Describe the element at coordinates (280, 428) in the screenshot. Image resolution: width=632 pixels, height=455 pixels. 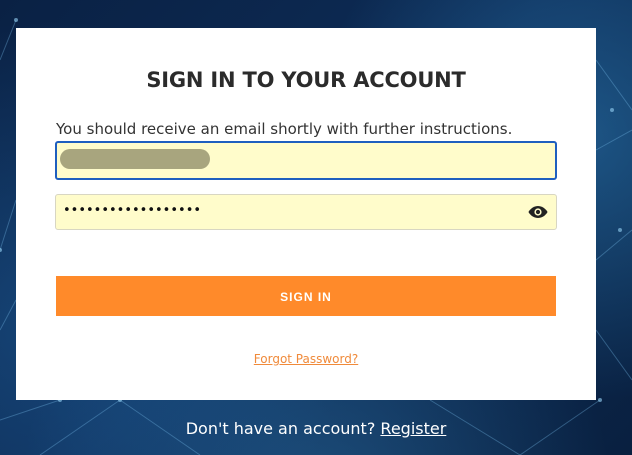
I see `register-prompt-text: Don't have an account?` at that location.